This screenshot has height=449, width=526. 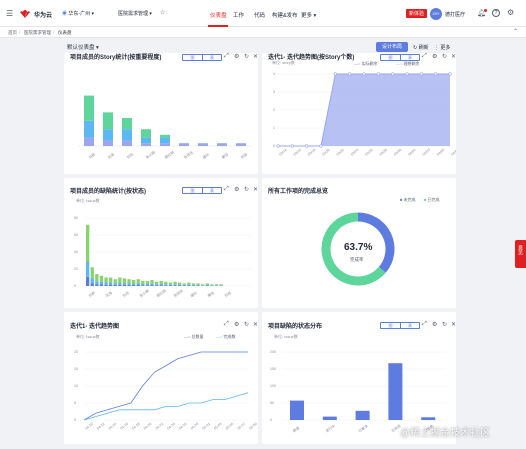 What do you see at coordinates (442, 47) in the screenshot?
I see `more-button: ⋮ 更多` at bounding box center [442, 47].